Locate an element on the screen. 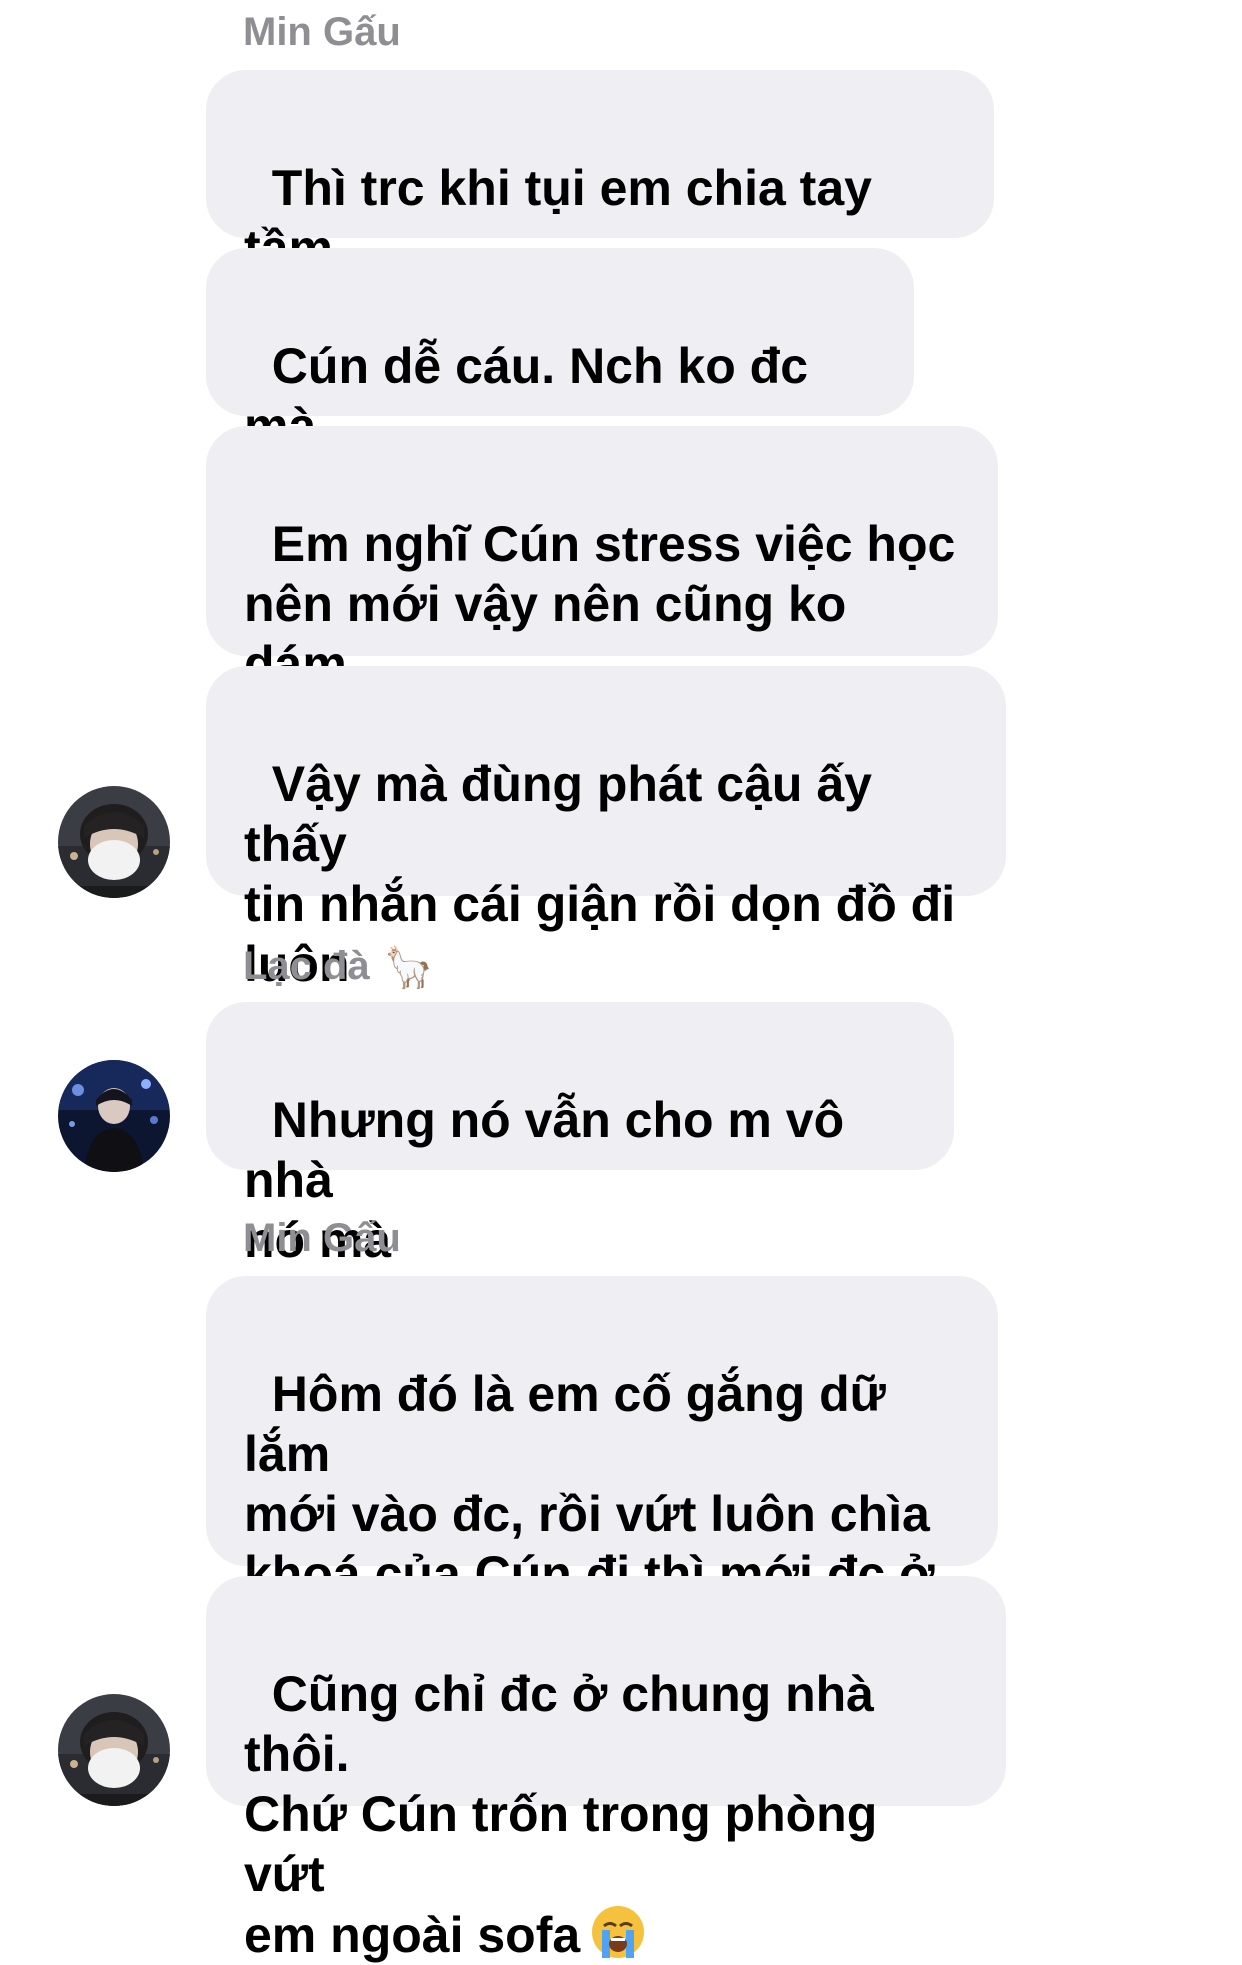  avatar-person-stage-lights is located at coordinates (114, 1116).